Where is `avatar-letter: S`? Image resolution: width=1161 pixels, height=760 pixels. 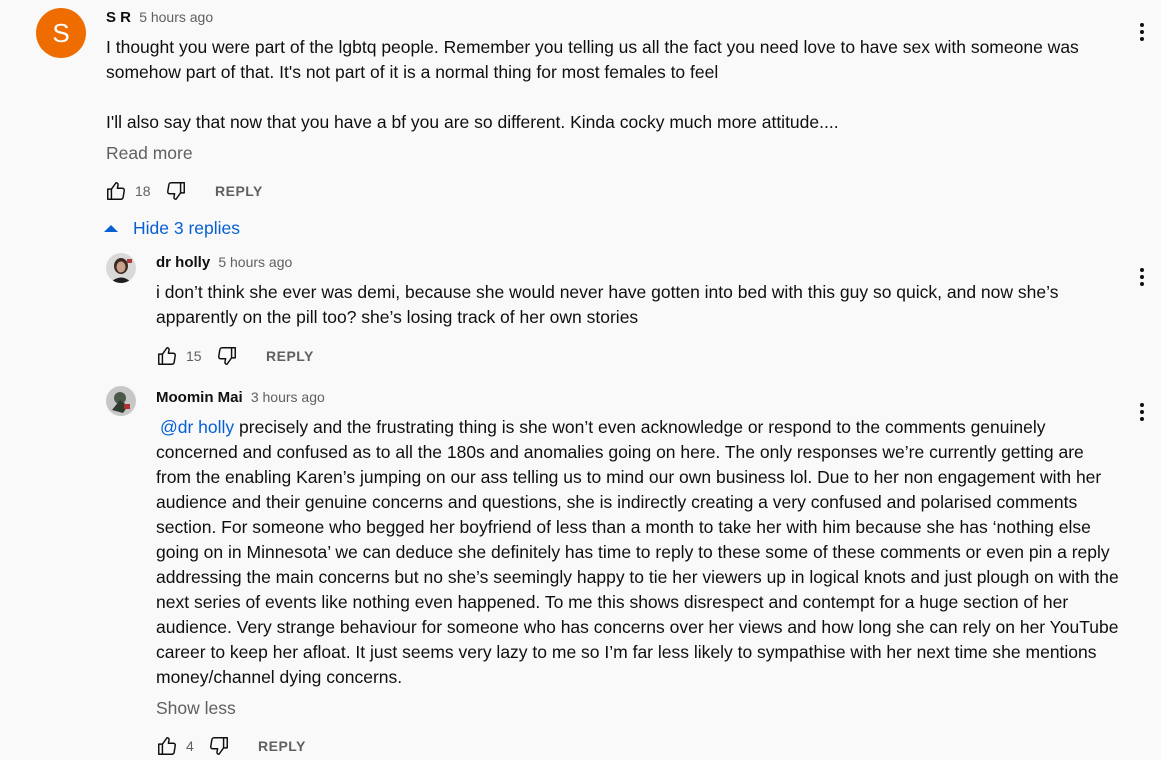 avatar-letter: S is located at coordinates (61, 32).